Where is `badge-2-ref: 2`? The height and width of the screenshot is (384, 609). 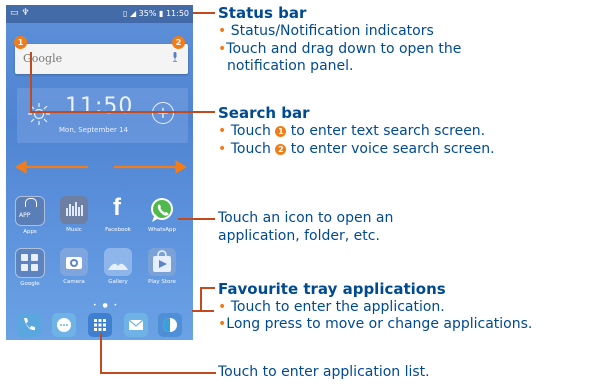 badge-2-ref: 2 is located at coordinates (281, 149).